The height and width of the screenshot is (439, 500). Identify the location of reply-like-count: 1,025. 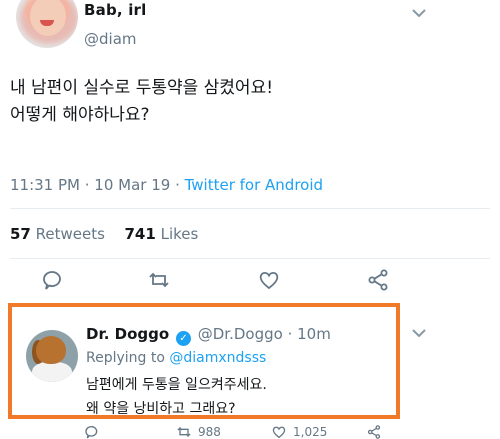
(310, 431).